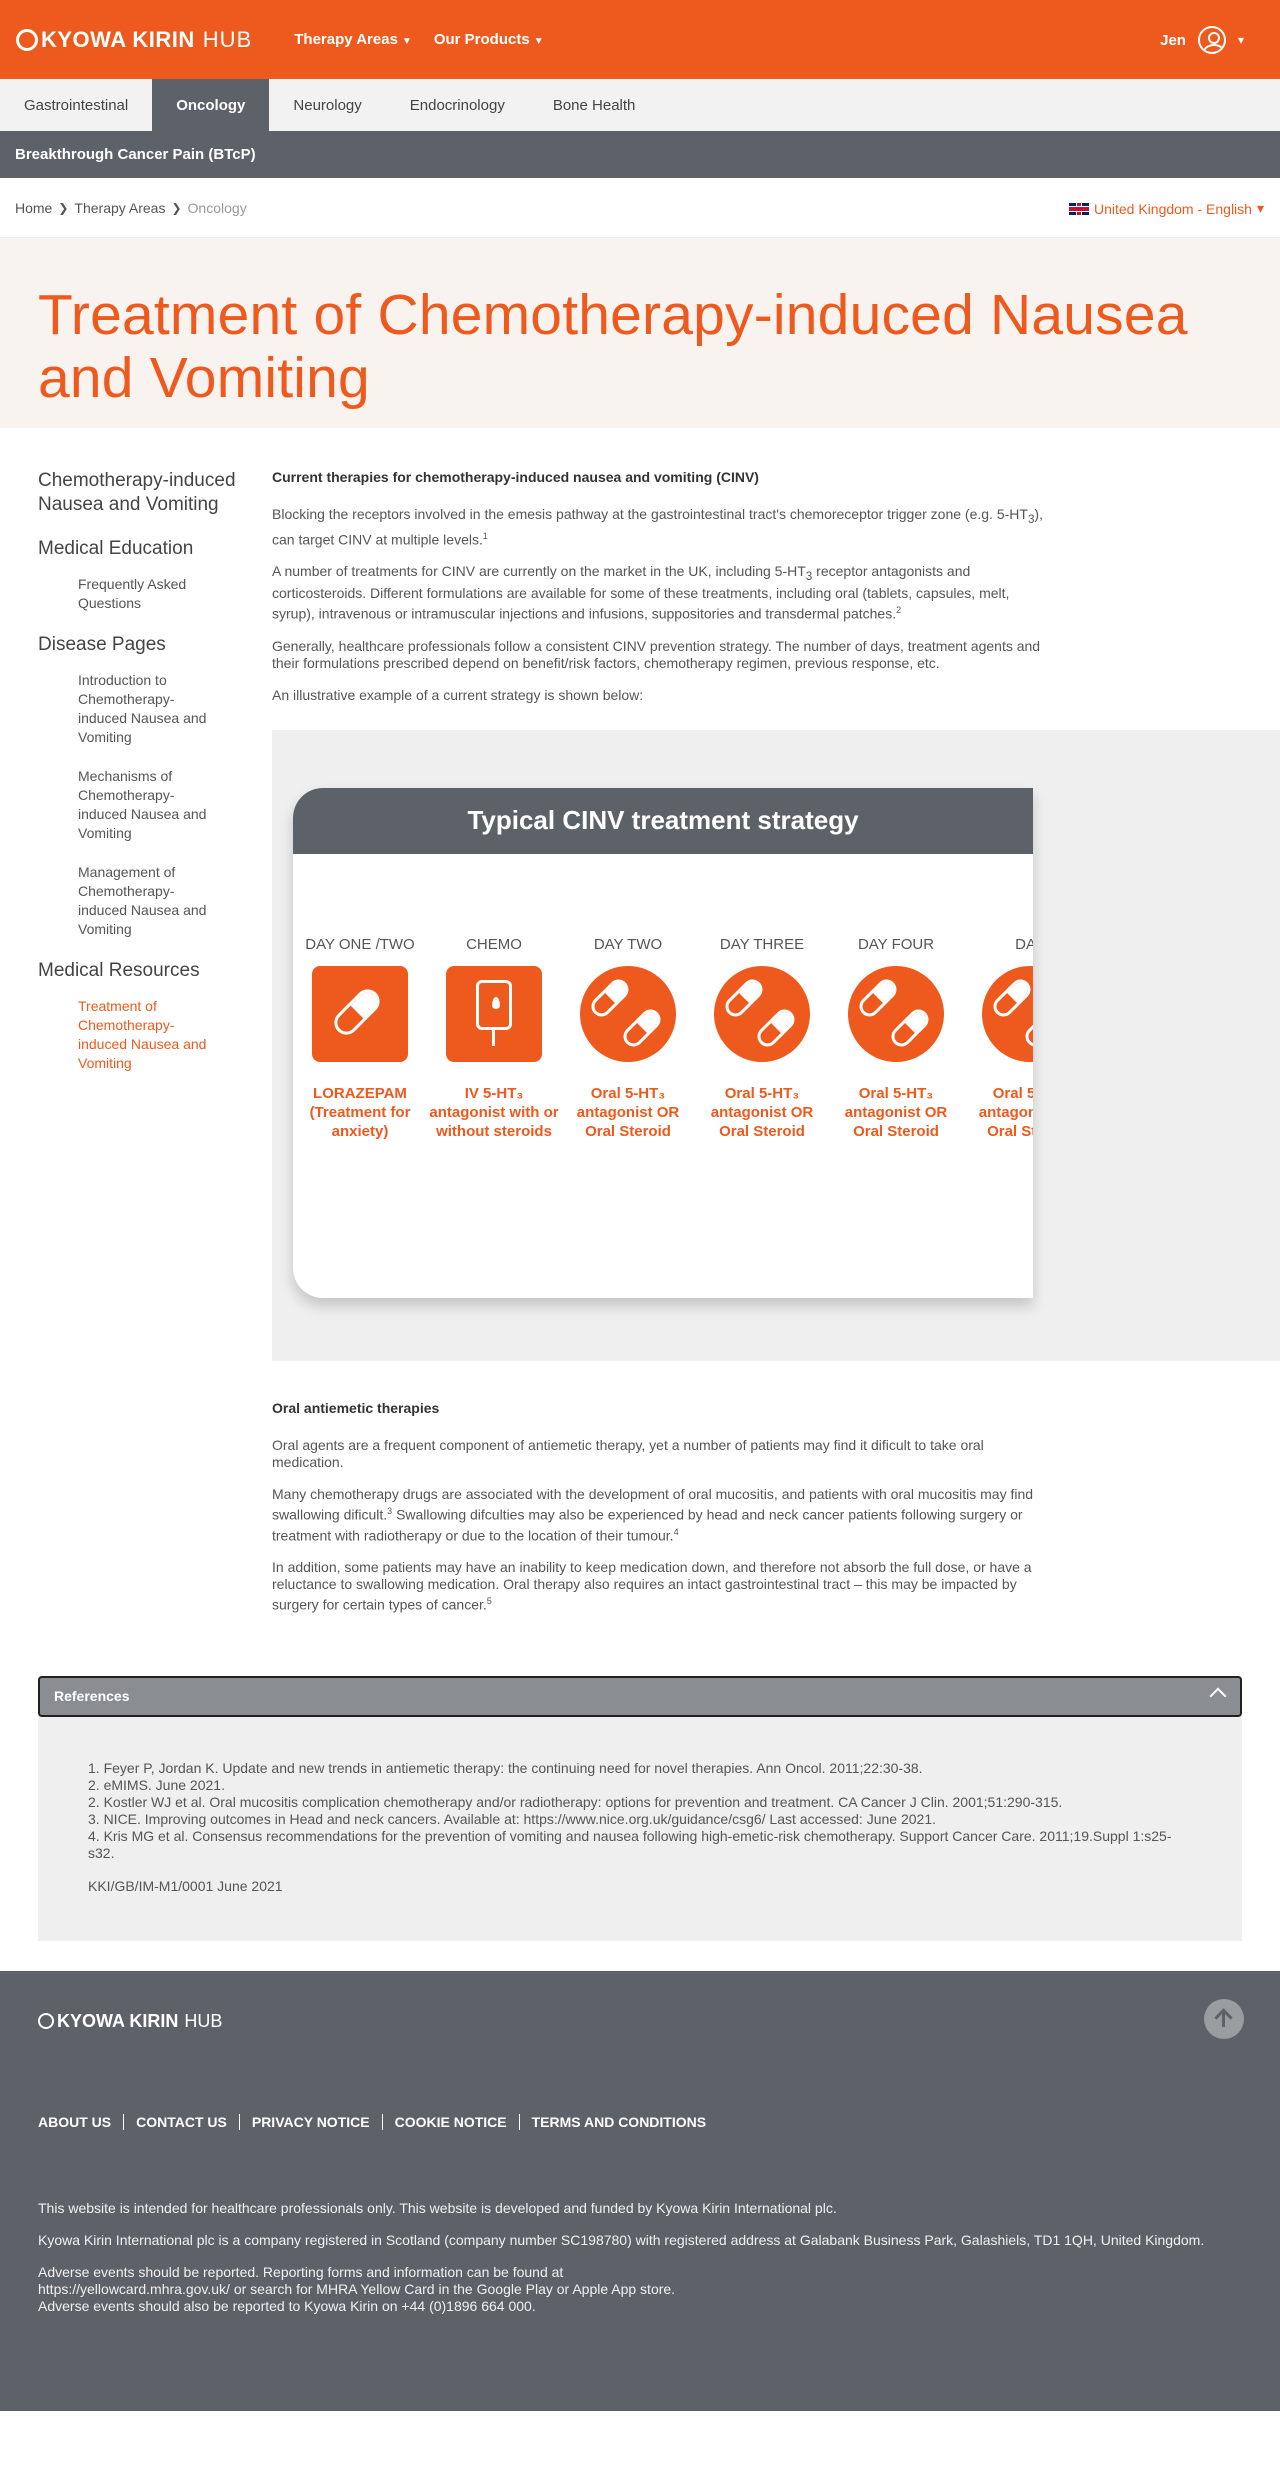 This screenshot has width=1280, height=2475. Describe the element at coordinates (134, 40) in the screenshot. I see `kyowa-kirin-logo: KYOWA KIRIN HUB` at that location.